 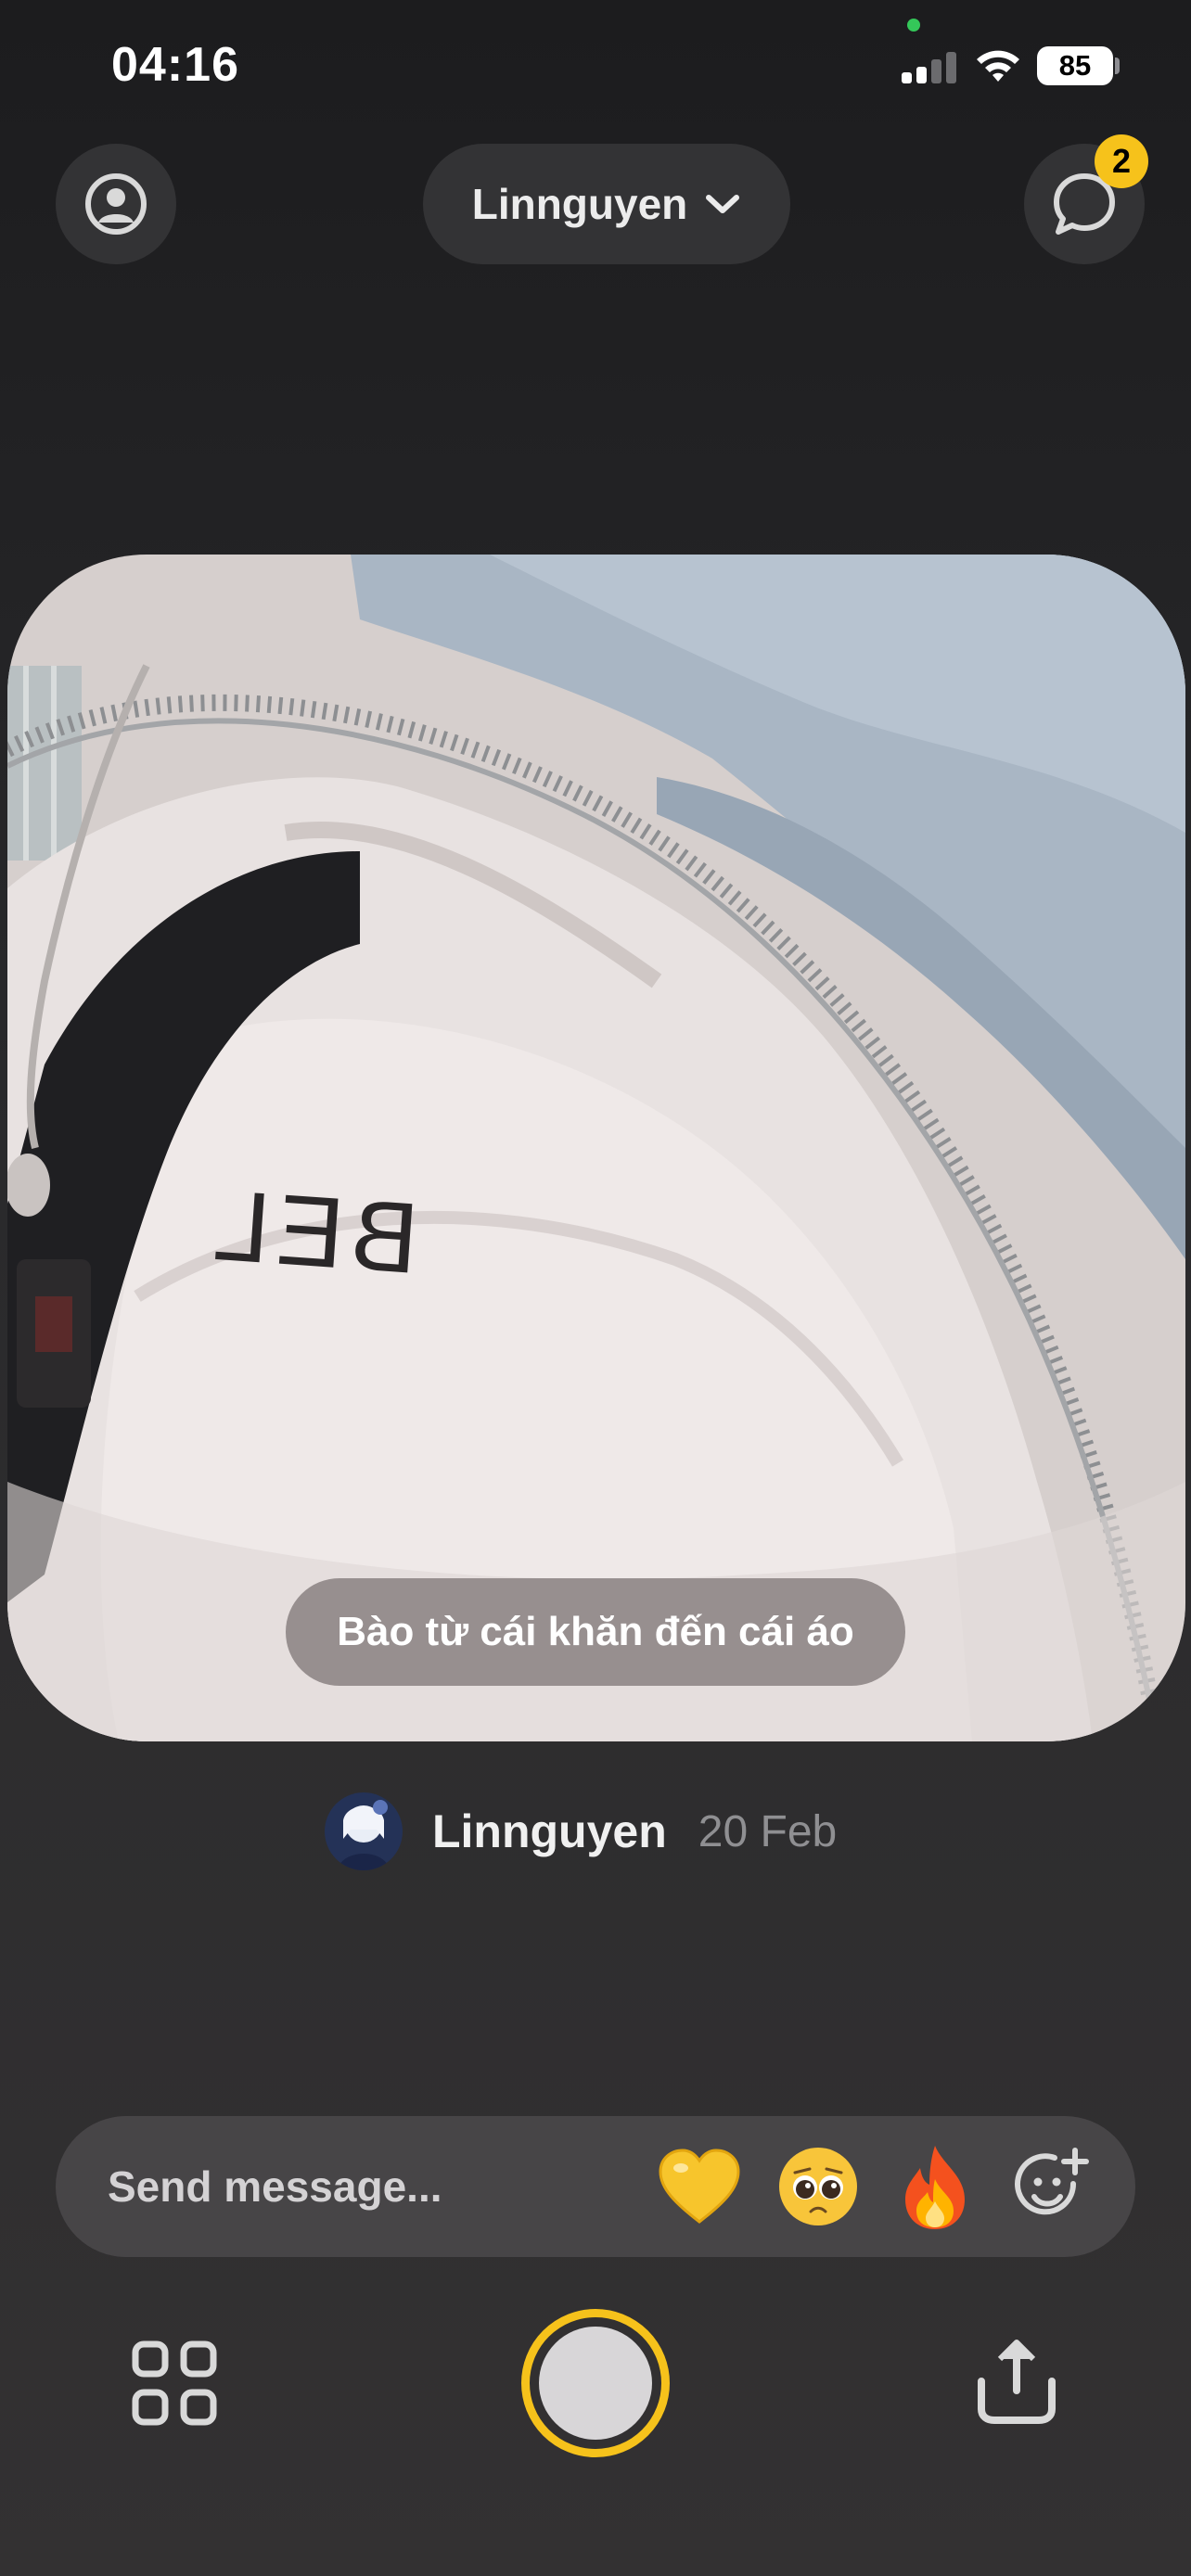 I want to click on share-icon, so click(x=1017, y=2382).